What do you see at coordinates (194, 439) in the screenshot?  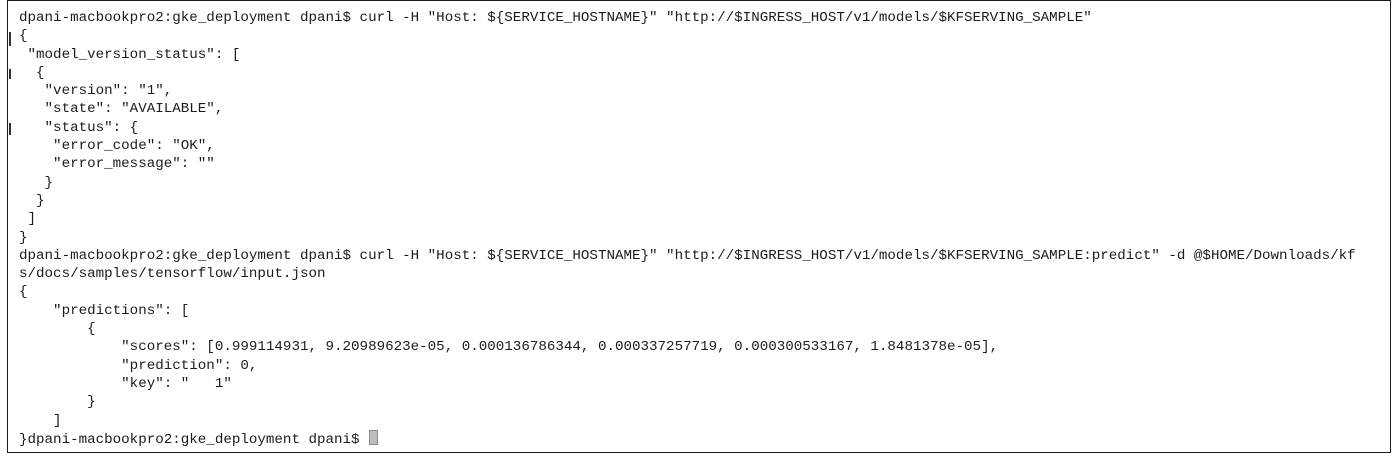 I see `prompt-text: }dpani-macbookpro2:gke_deployment dpani$` at bounding box center [194, 439].